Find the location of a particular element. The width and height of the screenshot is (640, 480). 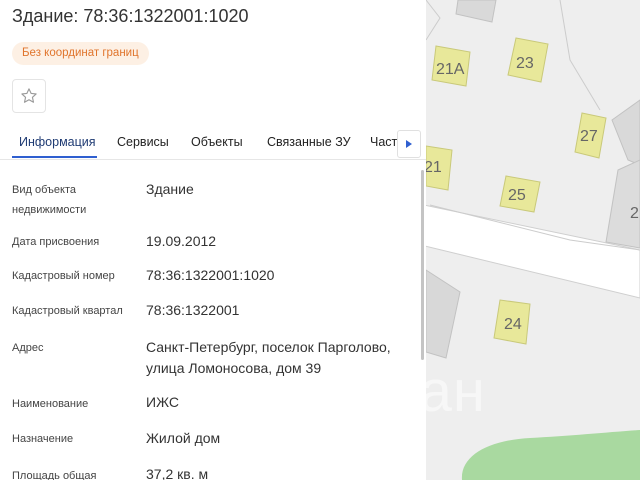

plot-number-label: 2 is located at coordinates (634, 213).